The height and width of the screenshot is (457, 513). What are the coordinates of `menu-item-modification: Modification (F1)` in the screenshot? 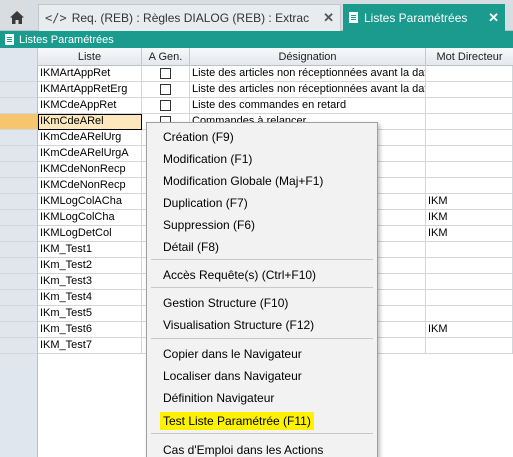 It's located at (207, 159).